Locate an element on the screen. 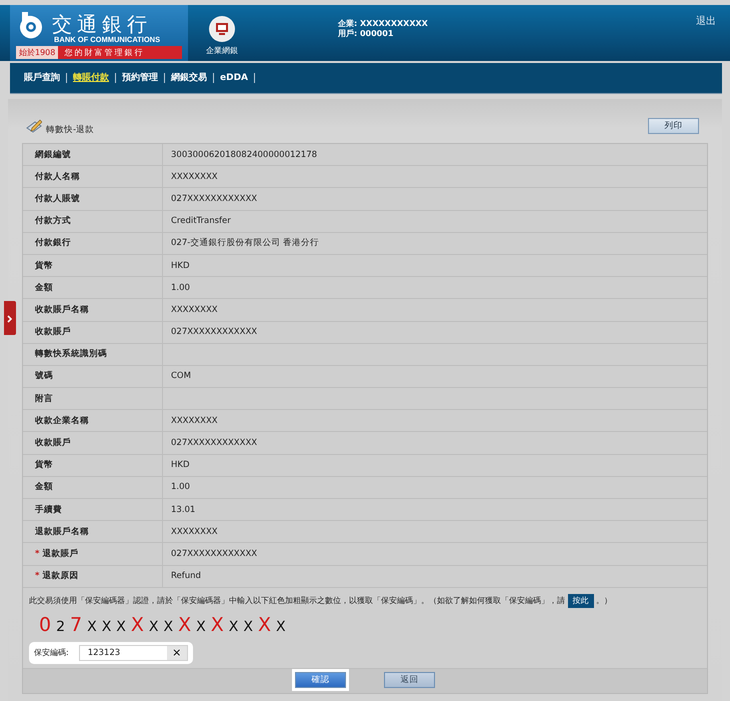  field-label: 付款銀行 is located at coordinates (53, 243).